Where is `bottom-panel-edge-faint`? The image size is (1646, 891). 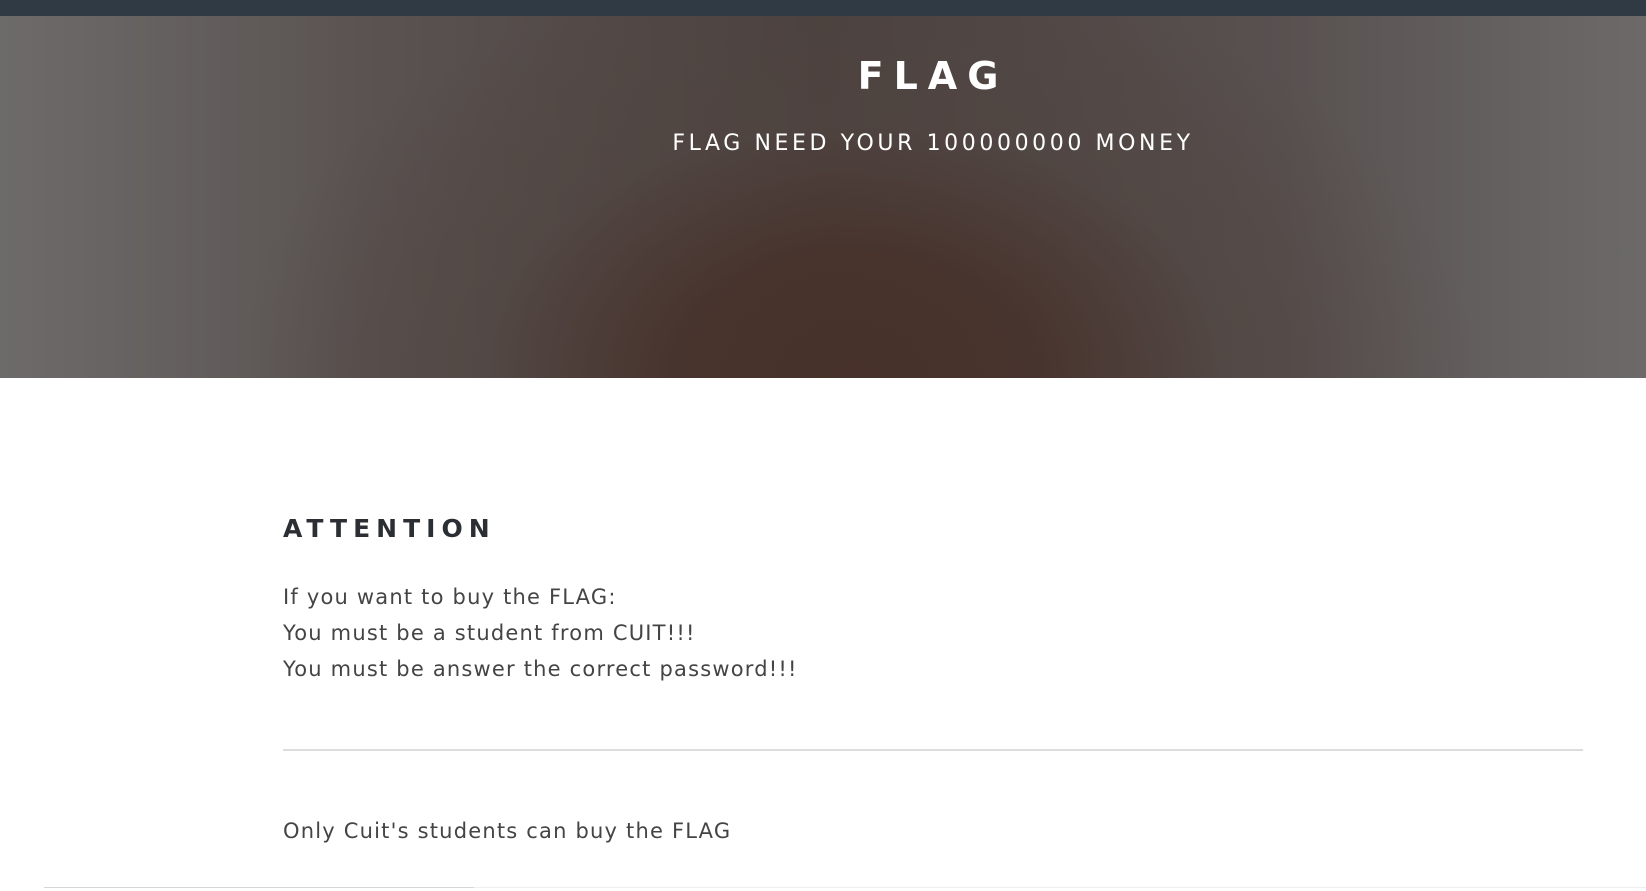
bottom-panel-edge-faint is located at coordinates (1060, 887).